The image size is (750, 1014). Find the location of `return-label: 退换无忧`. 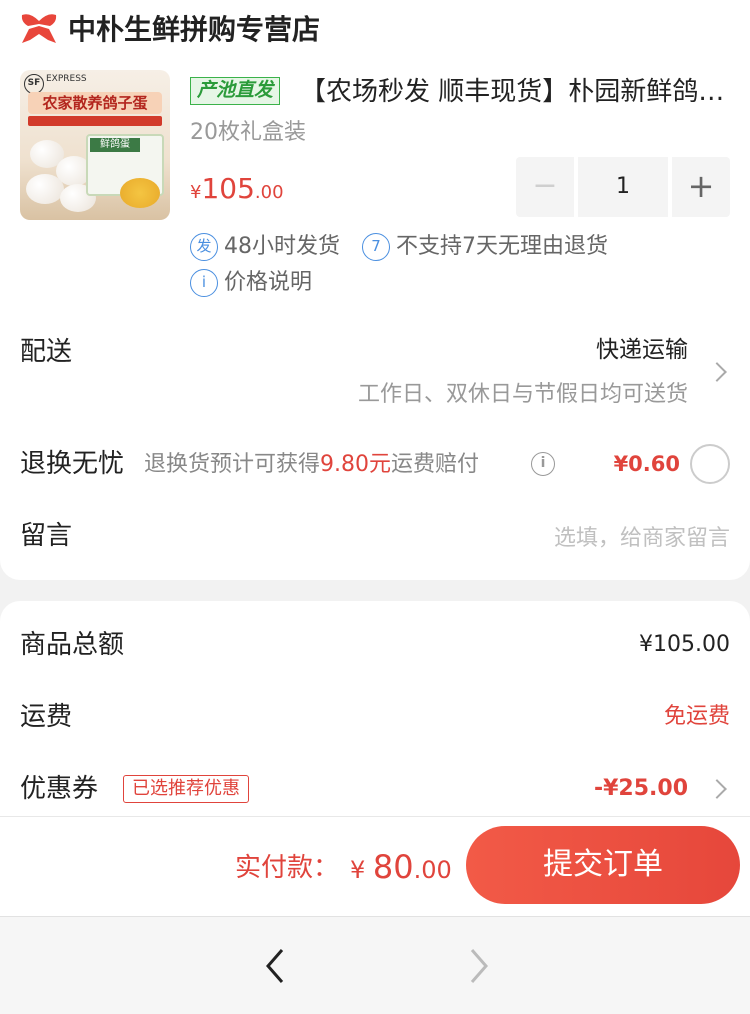

return-label: 退换无忧 is located at coordinates (72, 464).